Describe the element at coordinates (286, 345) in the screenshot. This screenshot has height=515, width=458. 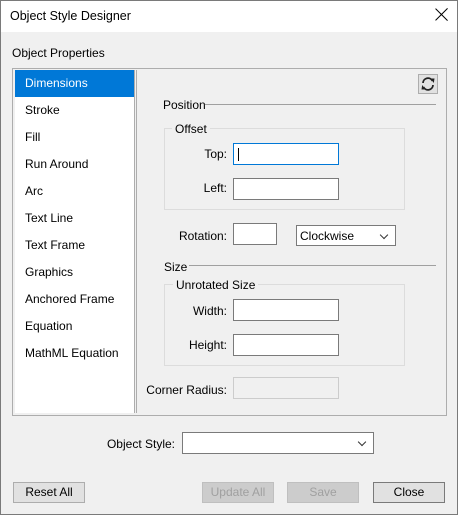
I see `height-input` at that location.